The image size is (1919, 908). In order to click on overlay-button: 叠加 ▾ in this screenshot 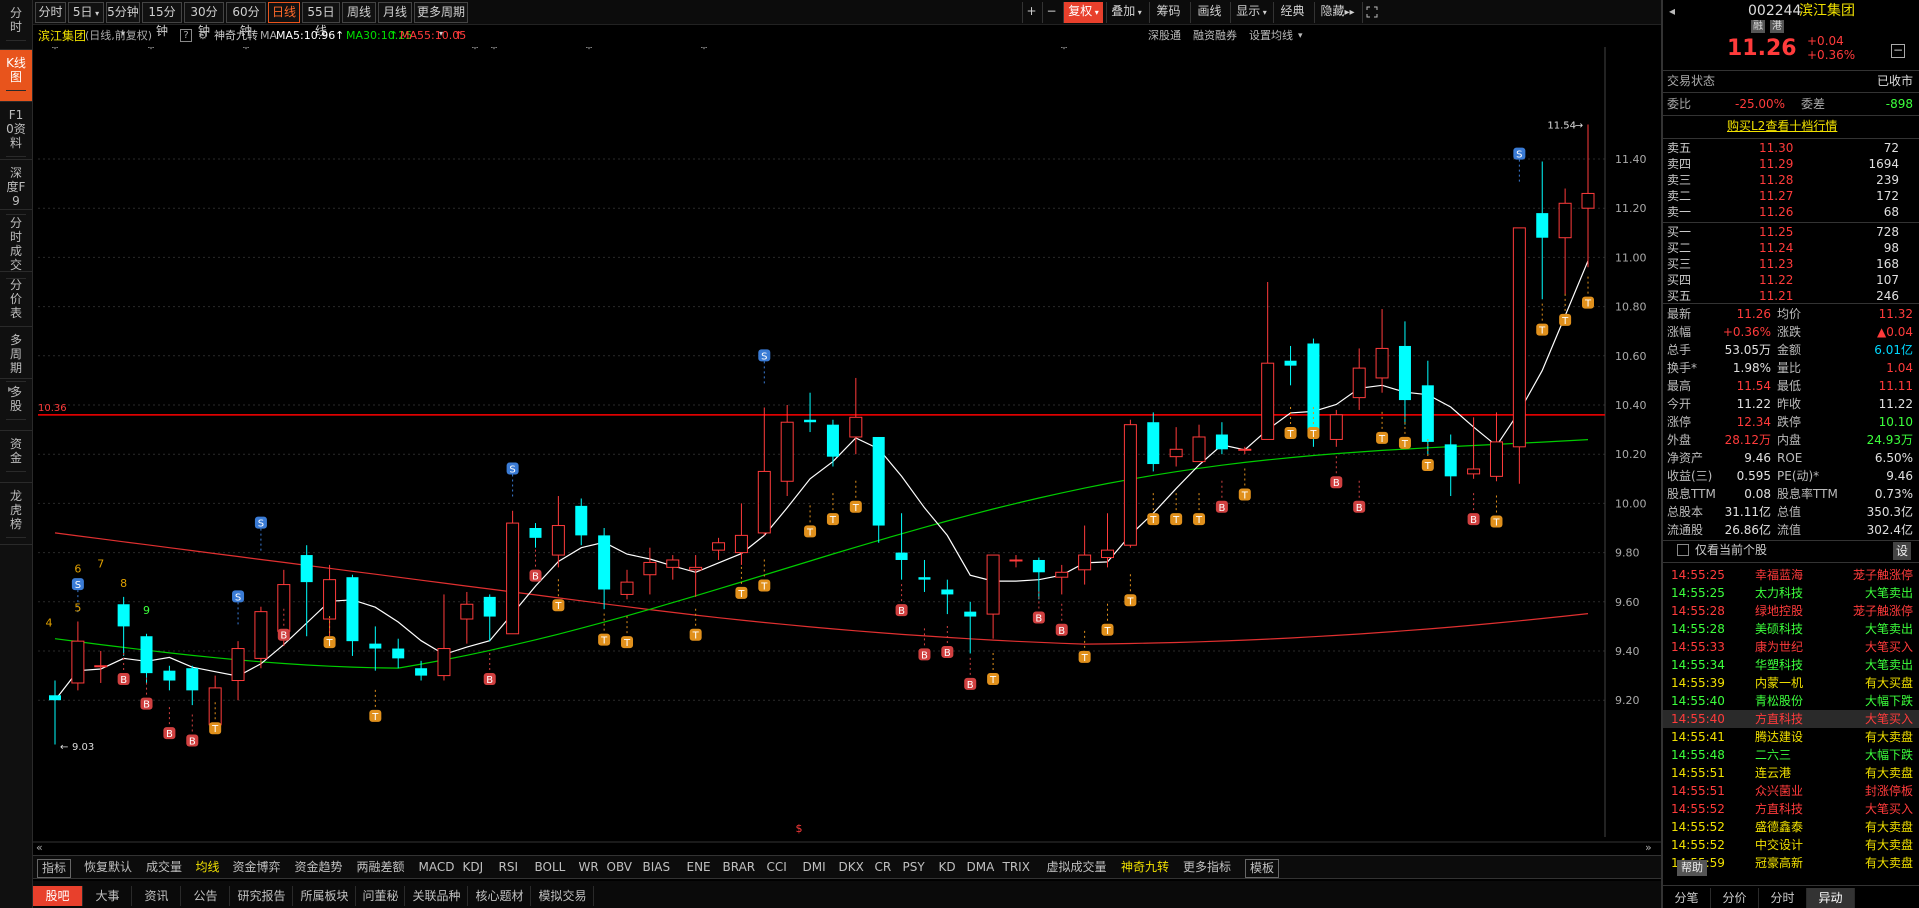, I will do `click(1126, 12)`.